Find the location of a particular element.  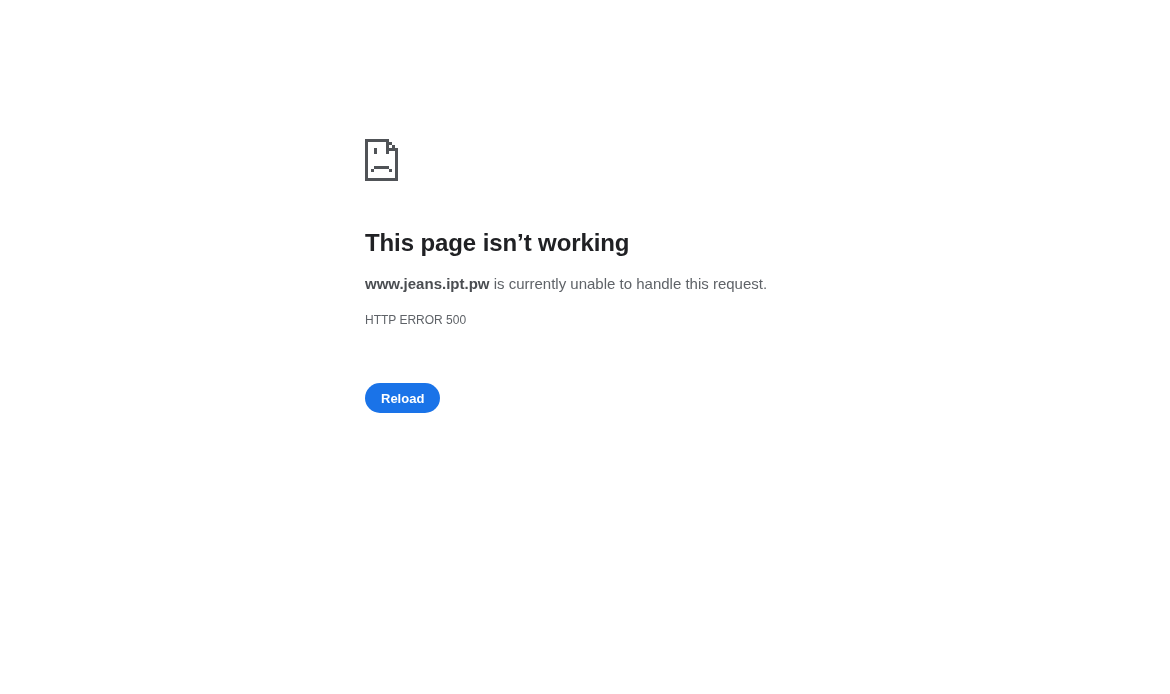

sad-page-icon is located at coordinates (381, 160).